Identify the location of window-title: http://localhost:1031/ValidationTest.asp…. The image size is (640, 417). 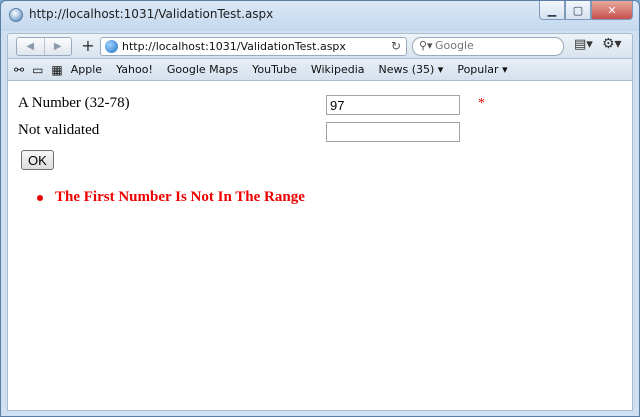
(151, 14).